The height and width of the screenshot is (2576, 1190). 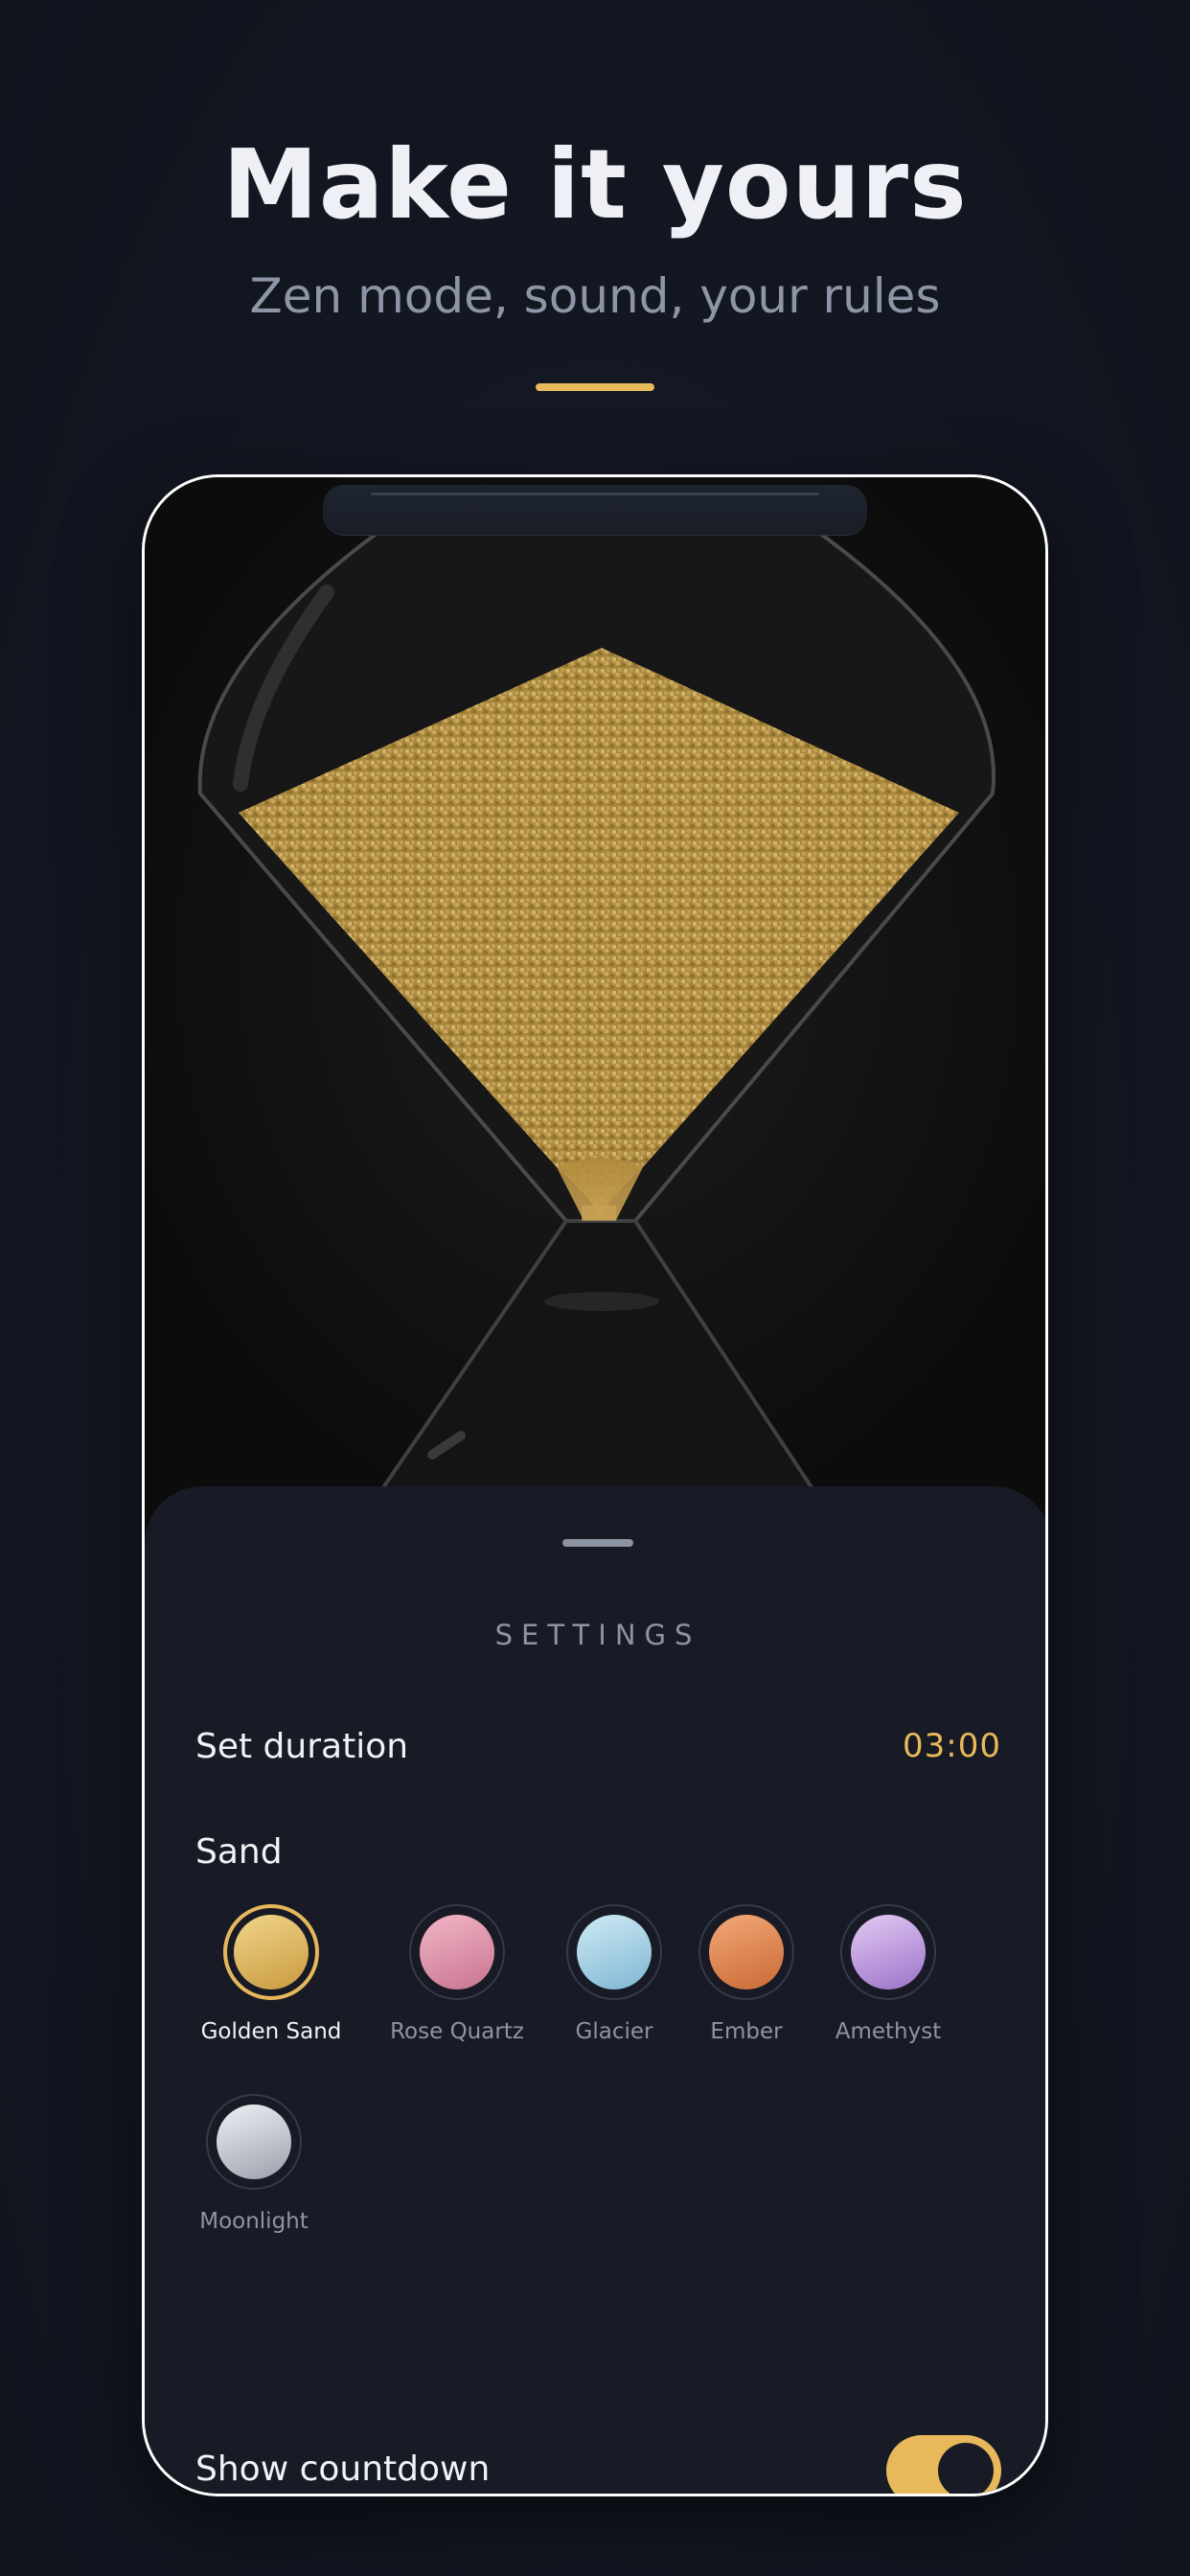 I want to click on show-countdown-toggle, so click(x=944, y=2464).